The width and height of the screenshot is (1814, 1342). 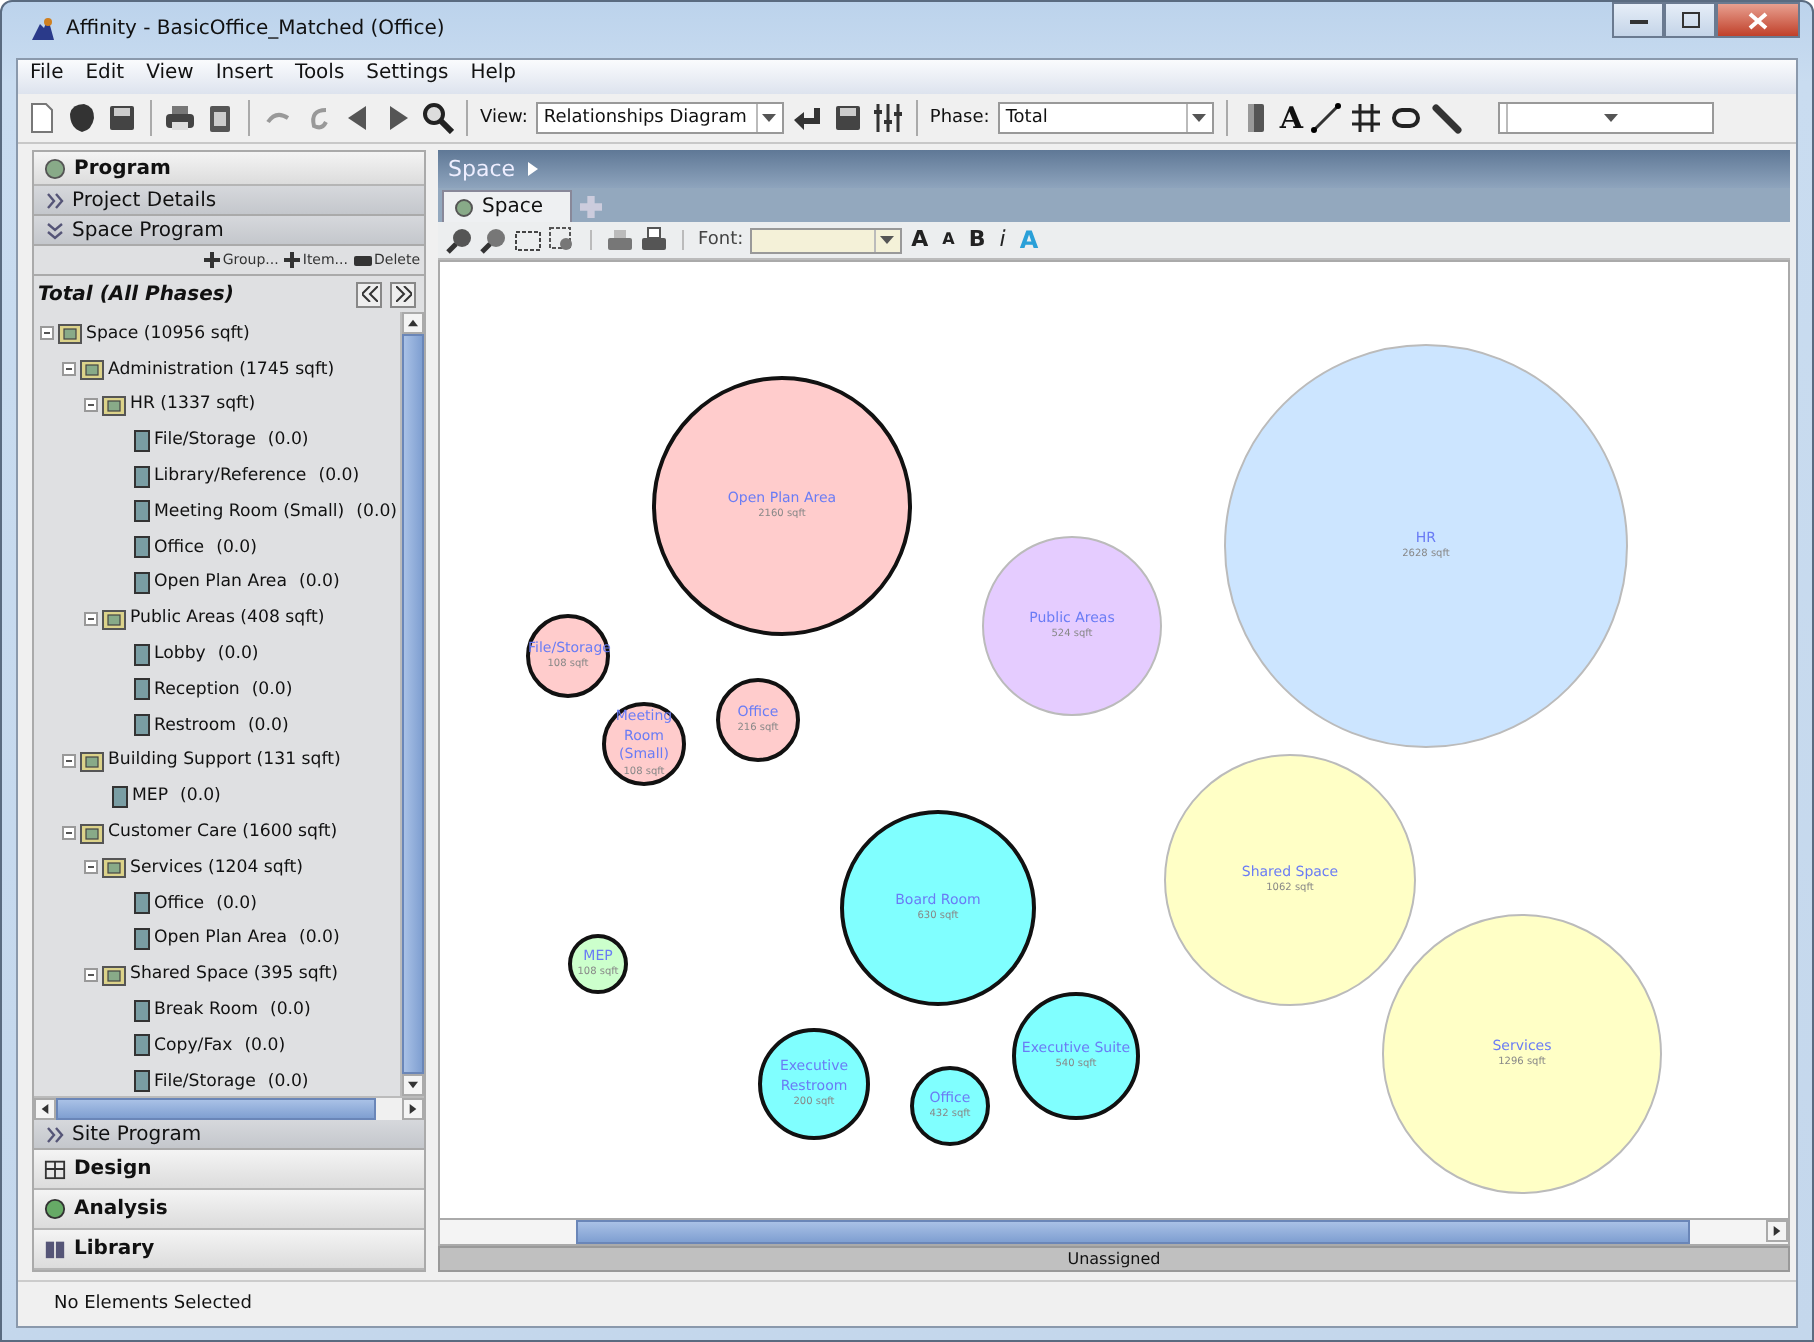 What do you see at coordinates (168, 333) in the screenshot?
I see `tree-item: Space (10956 sqft)` at bounding box center [168, 333].